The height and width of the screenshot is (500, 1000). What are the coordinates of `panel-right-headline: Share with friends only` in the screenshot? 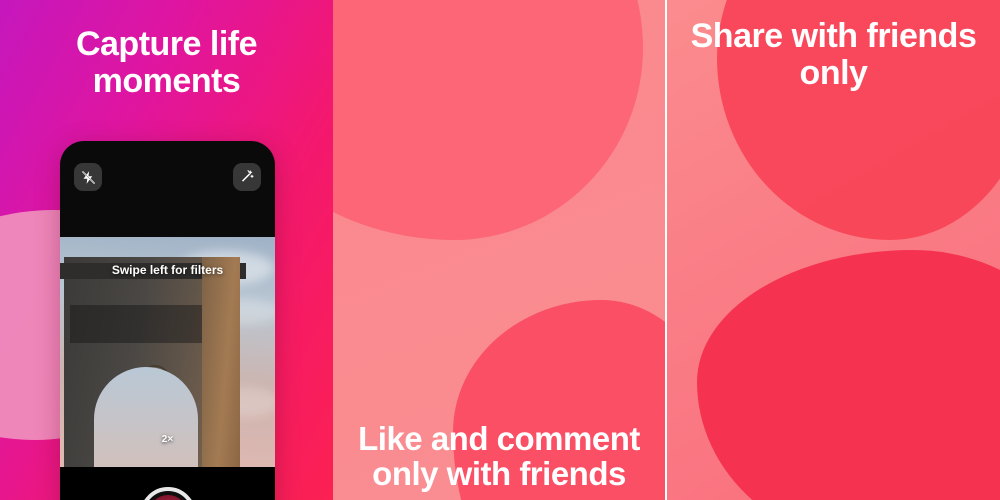 It's located at (833, 54).